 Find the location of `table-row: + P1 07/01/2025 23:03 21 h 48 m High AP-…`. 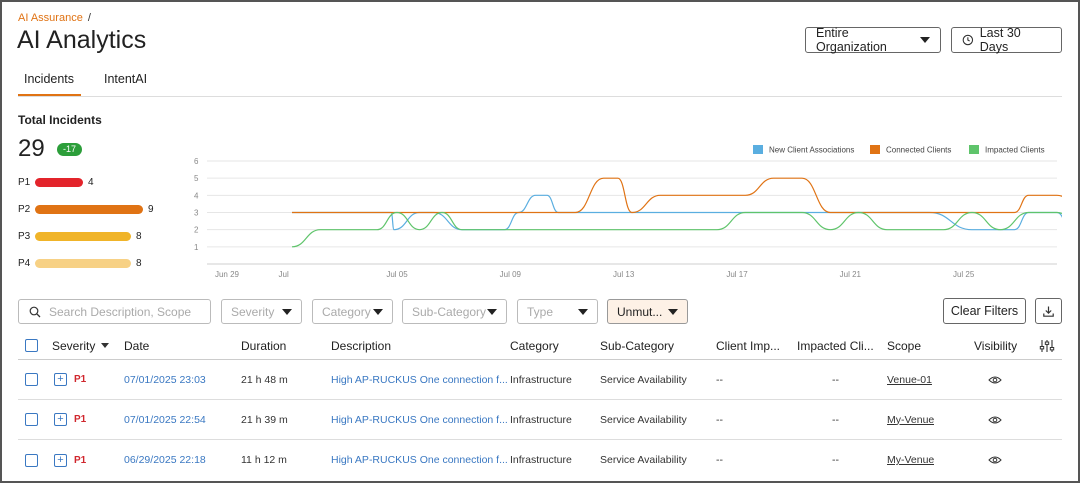

table-row: + P1 07/01/2025 23:03 21 h 48 m High AP-… is located at coordinates (540, 380).